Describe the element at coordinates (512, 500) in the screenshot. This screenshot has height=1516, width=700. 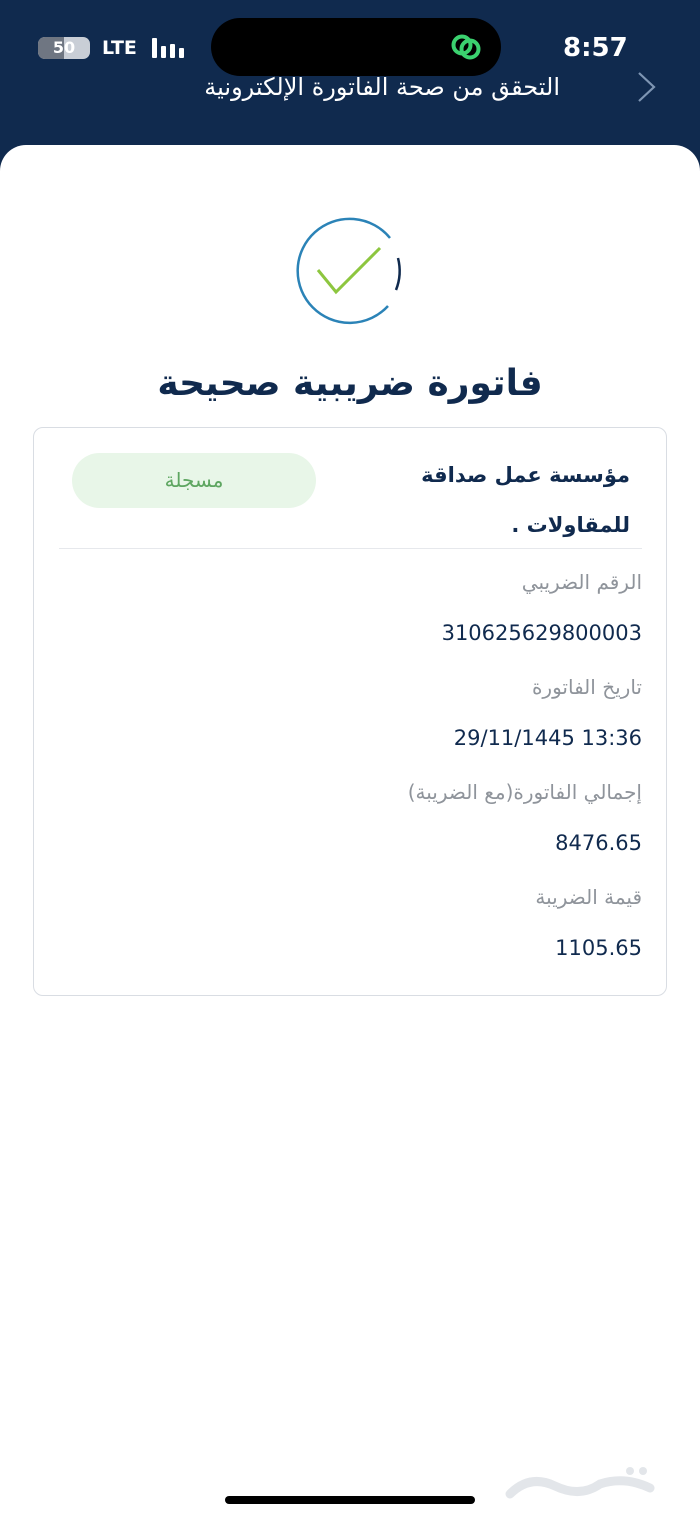
I see `company-name: مؤسسة عمل صداقة للمقاولات .` at that location.